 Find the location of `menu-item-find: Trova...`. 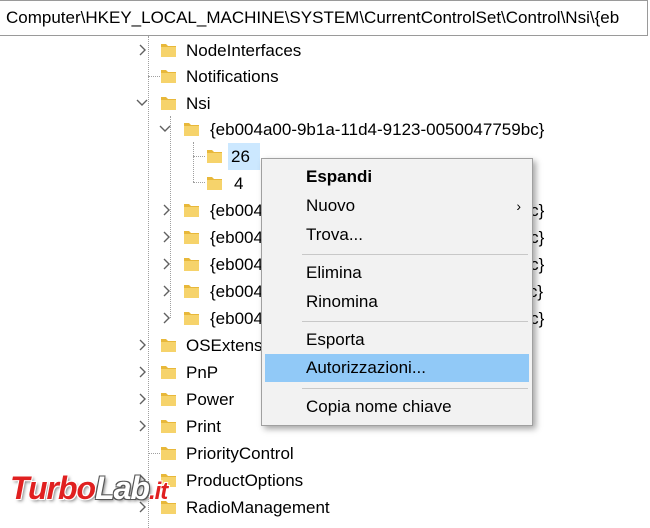

menu-item-find: Trova... is located at coordinates (397, 235).